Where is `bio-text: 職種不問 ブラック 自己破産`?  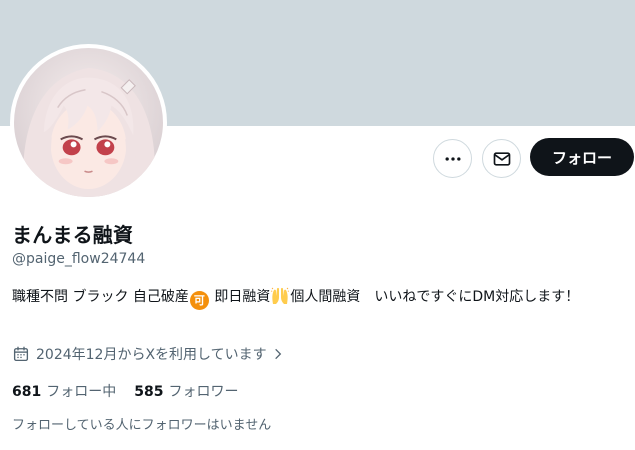 bio-text: 職種不問 ブラック 自己破産 is located at coordinates (100, 297).